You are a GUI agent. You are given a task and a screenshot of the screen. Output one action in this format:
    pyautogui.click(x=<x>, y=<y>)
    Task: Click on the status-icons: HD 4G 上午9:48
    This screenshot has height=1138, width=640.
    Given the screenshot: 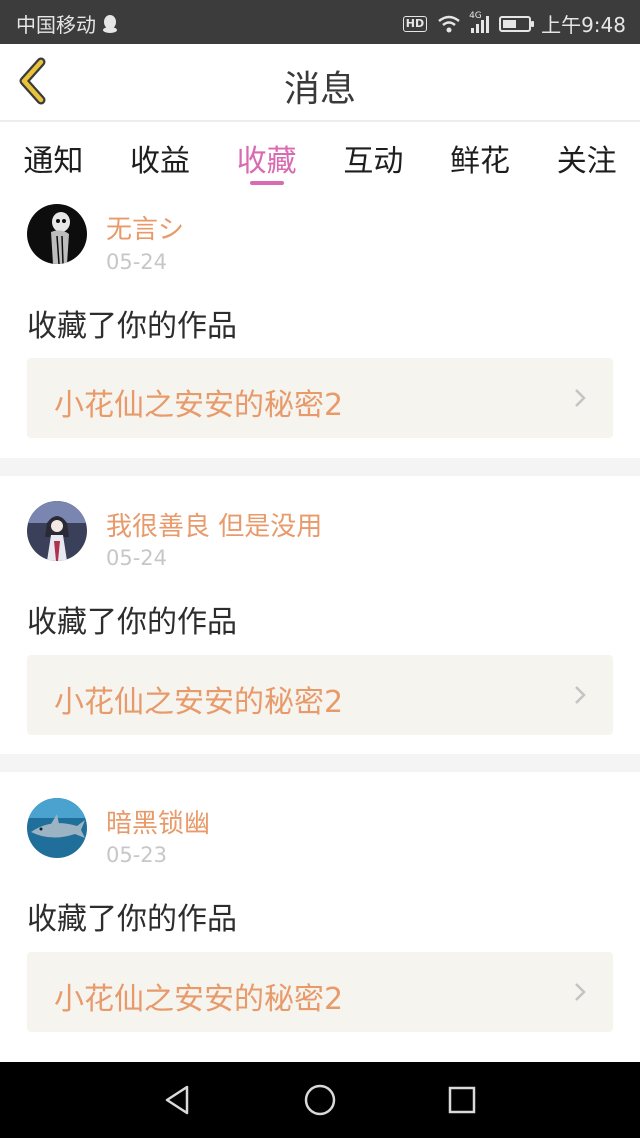 What is the action you would take?
    pyautogui.click(x=514, y=23)
    